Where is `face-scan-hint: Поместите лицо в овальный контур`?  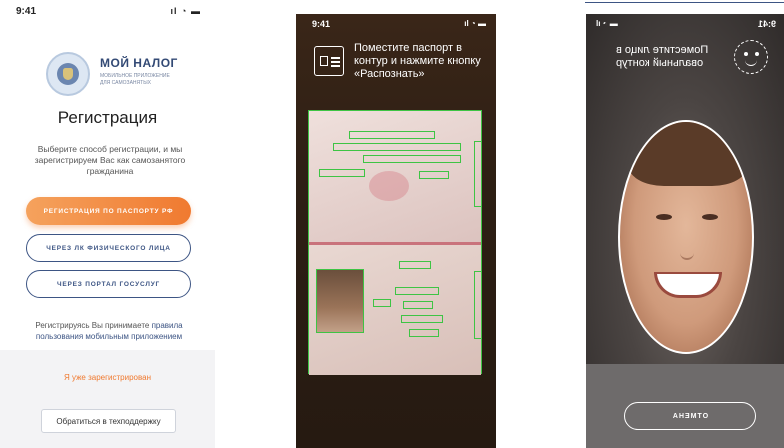
face-scan-hint: Поместите лицо в овальный контур is located at coordinates (662, 56).